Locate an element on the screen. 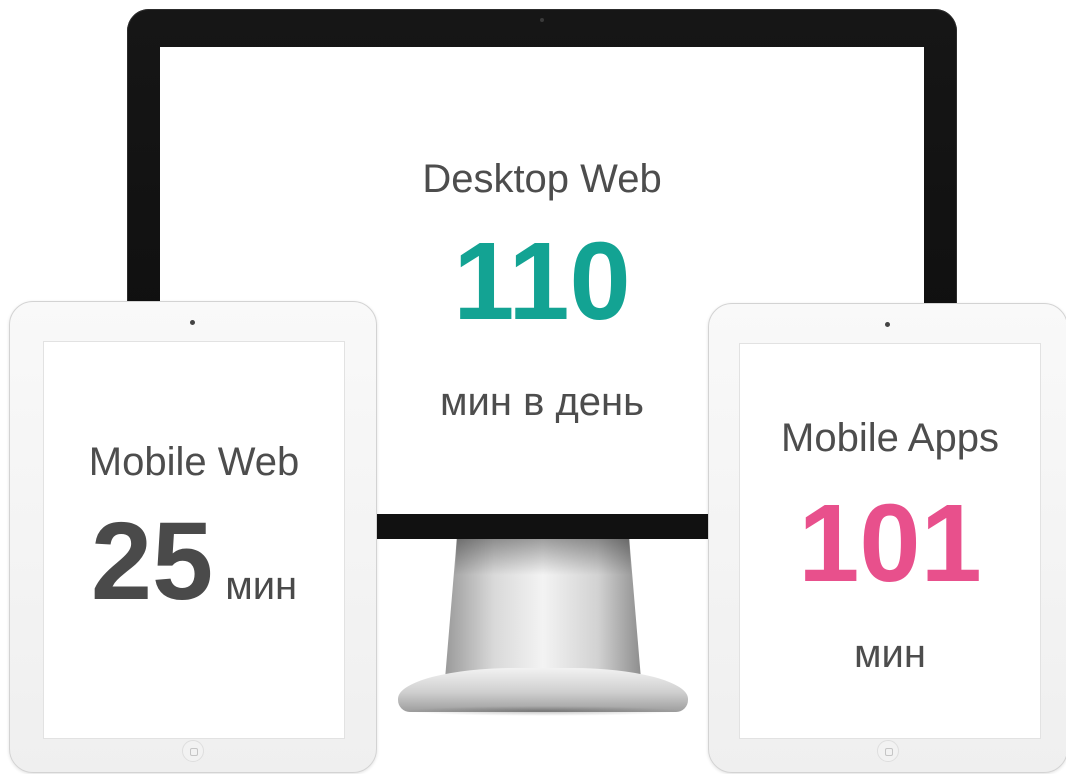  mobile-web-unit: мин is located at coordinates (261, 586).